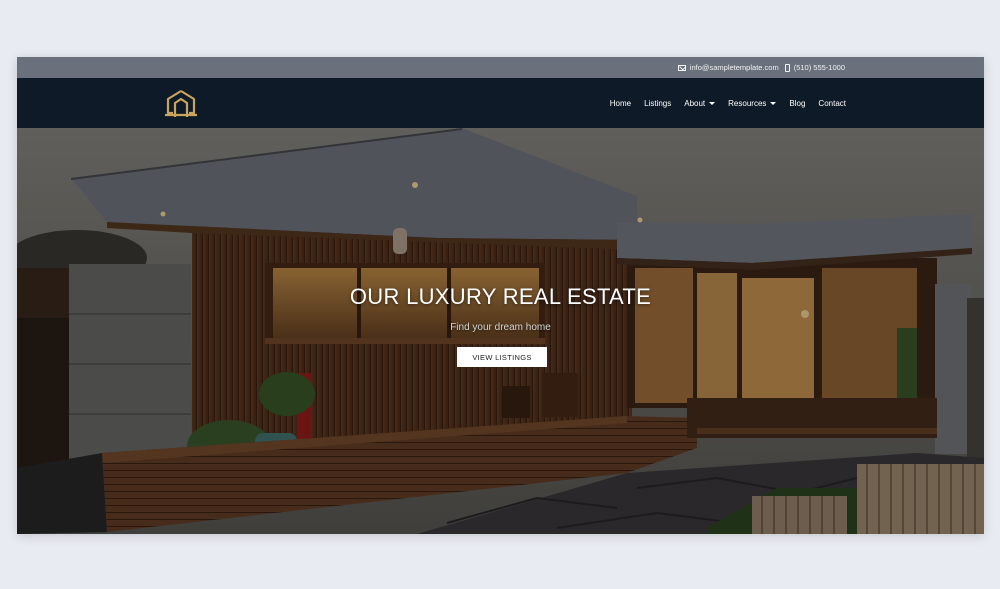 The width and height of the screenshot is (1000, 589). Describe the element at coordinates (181, 104) in the screenshot. I see `house-logo-icon` at that location.